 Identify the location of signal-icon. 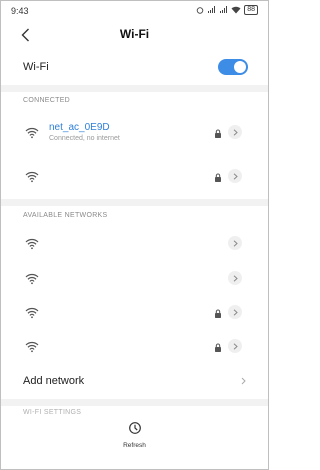
(212, 9).